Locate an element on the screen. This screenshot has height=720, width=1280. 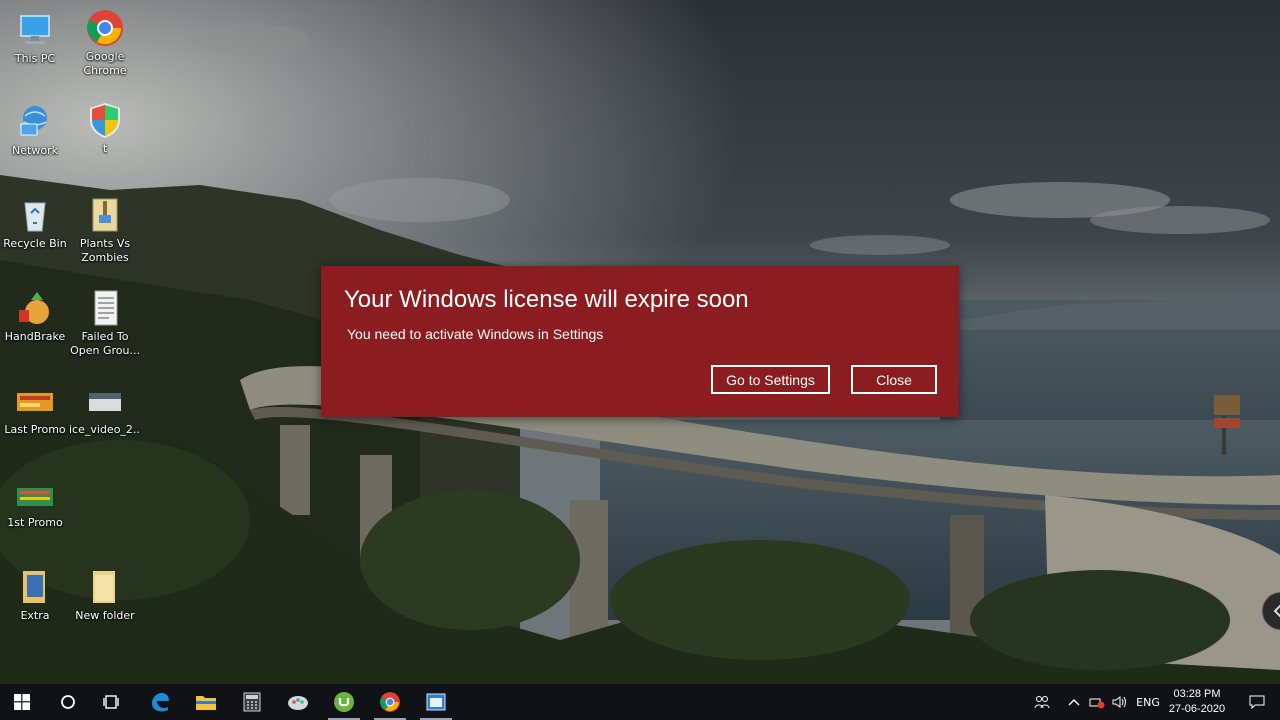
taskbar-chrome is located at coordinates (390, 702).